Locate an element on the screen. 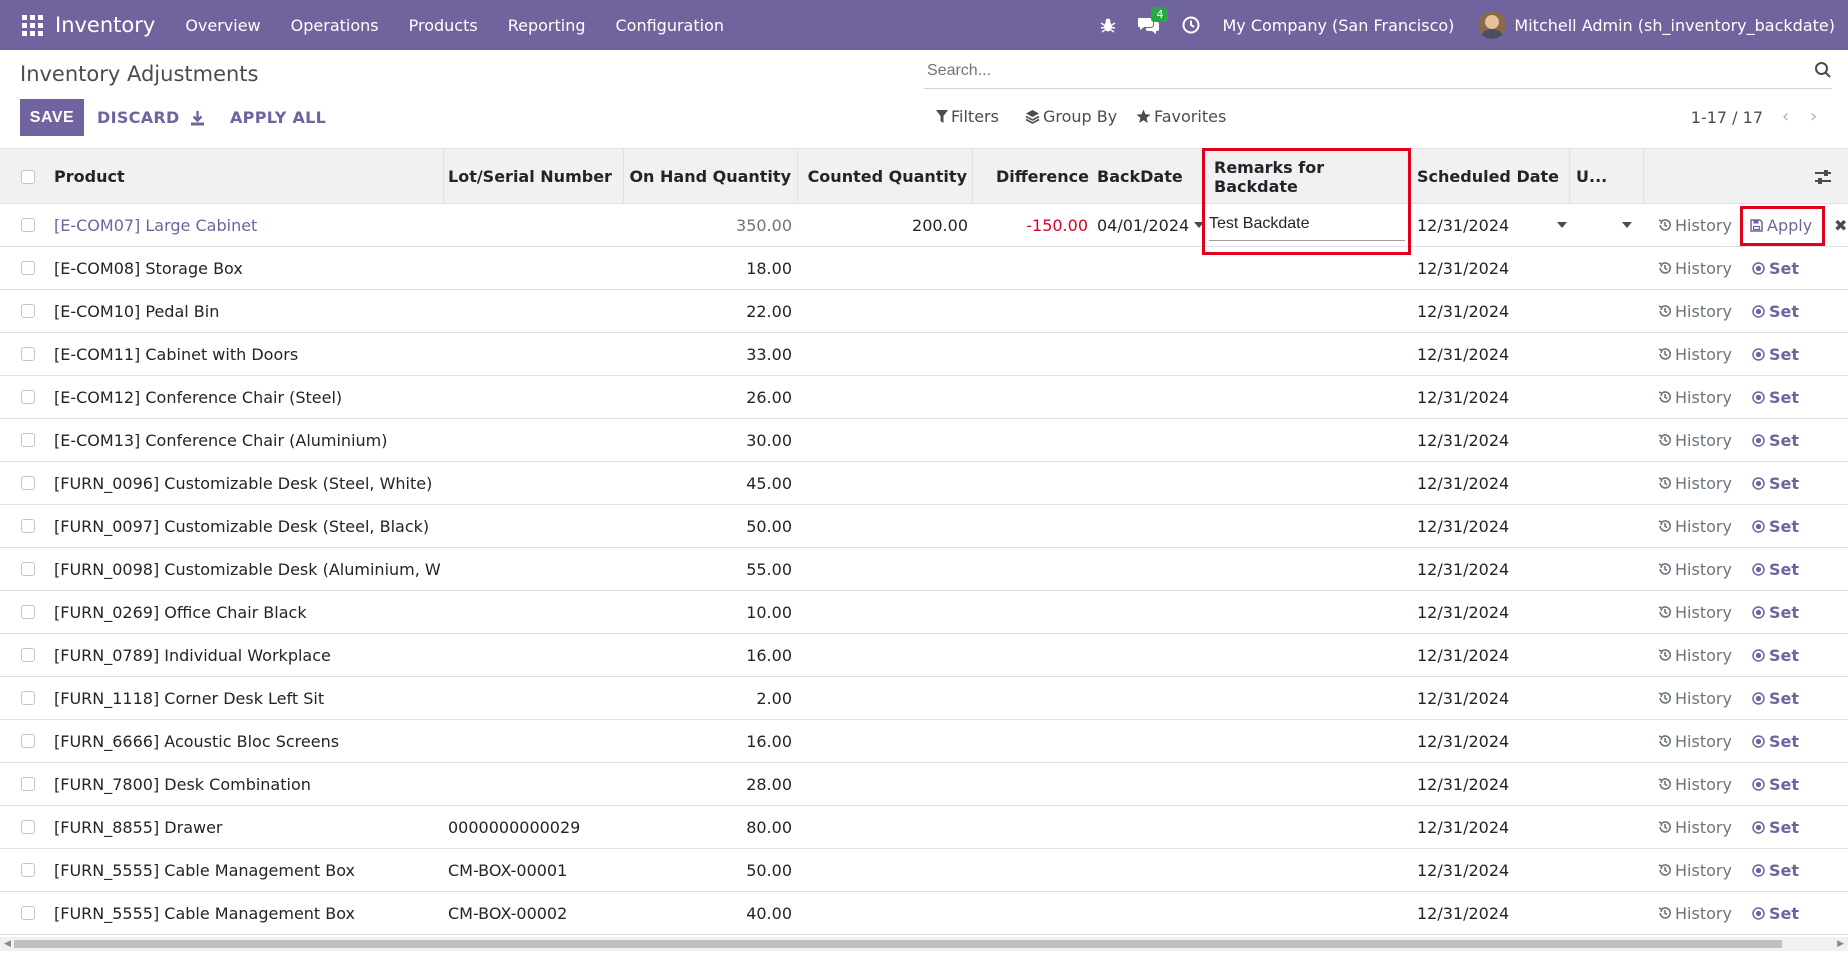 The height and width of the screenshot is (966, 1848). app-brand: Inventory is located at coordinates (105, 25).